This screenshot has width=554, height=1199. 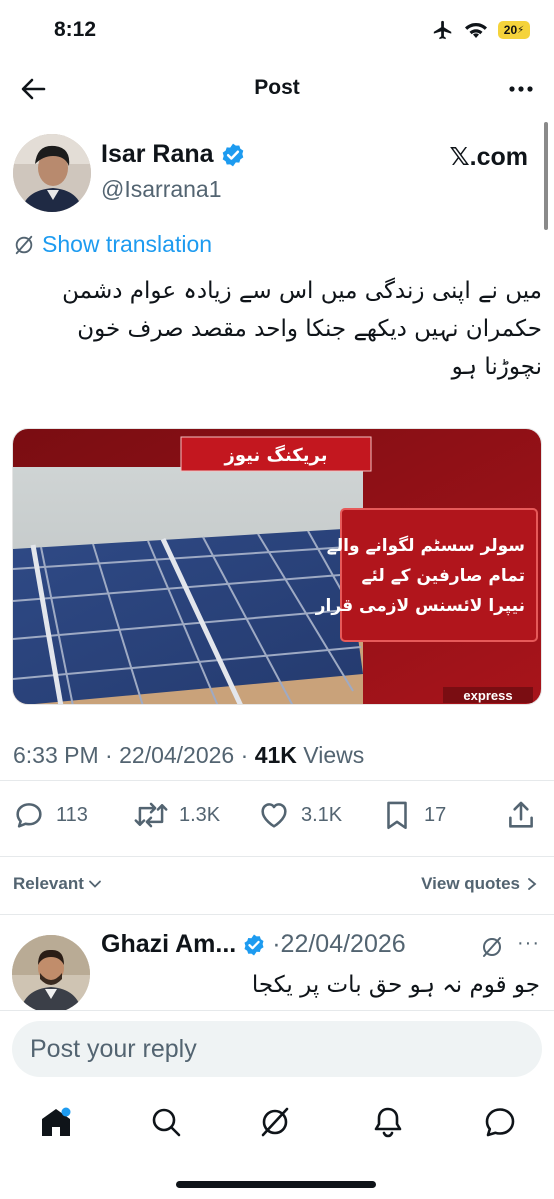 I want to click on bookmark-icon, so click(x=397, y=815).